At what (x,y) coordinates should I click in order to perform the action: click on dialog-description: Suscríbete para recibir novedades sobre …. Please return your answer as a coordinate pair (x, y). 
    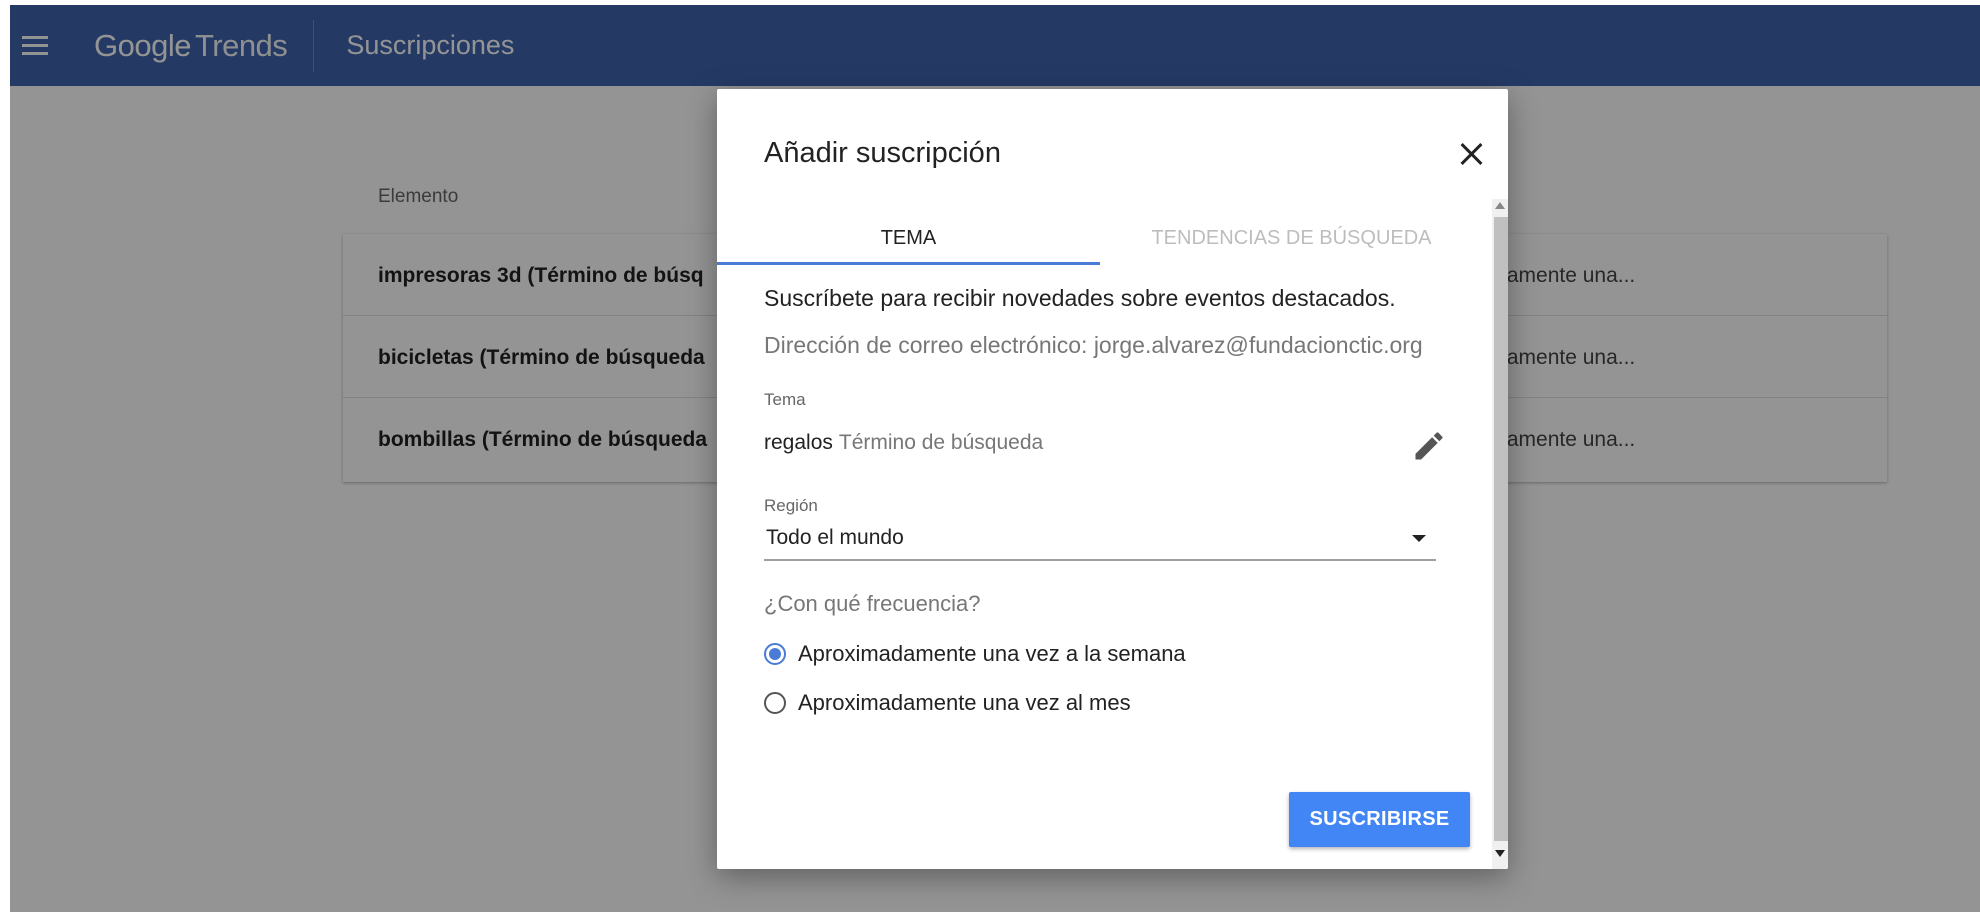
    Looking at the image, I should click on (1080, 298).